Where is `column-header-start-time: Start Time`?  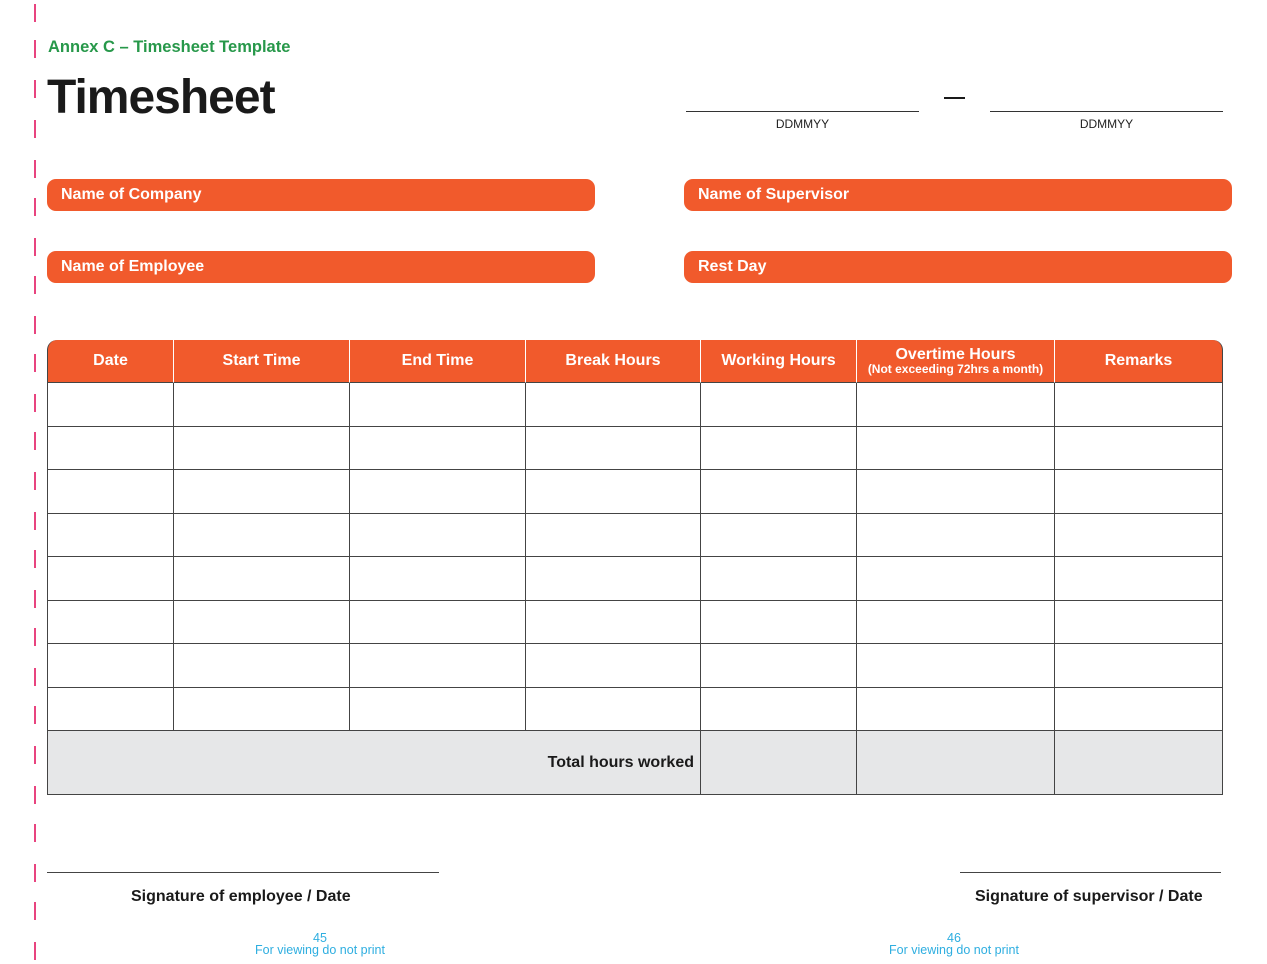 column-header-start-time: Start Time is located at coordinates (262, 361).